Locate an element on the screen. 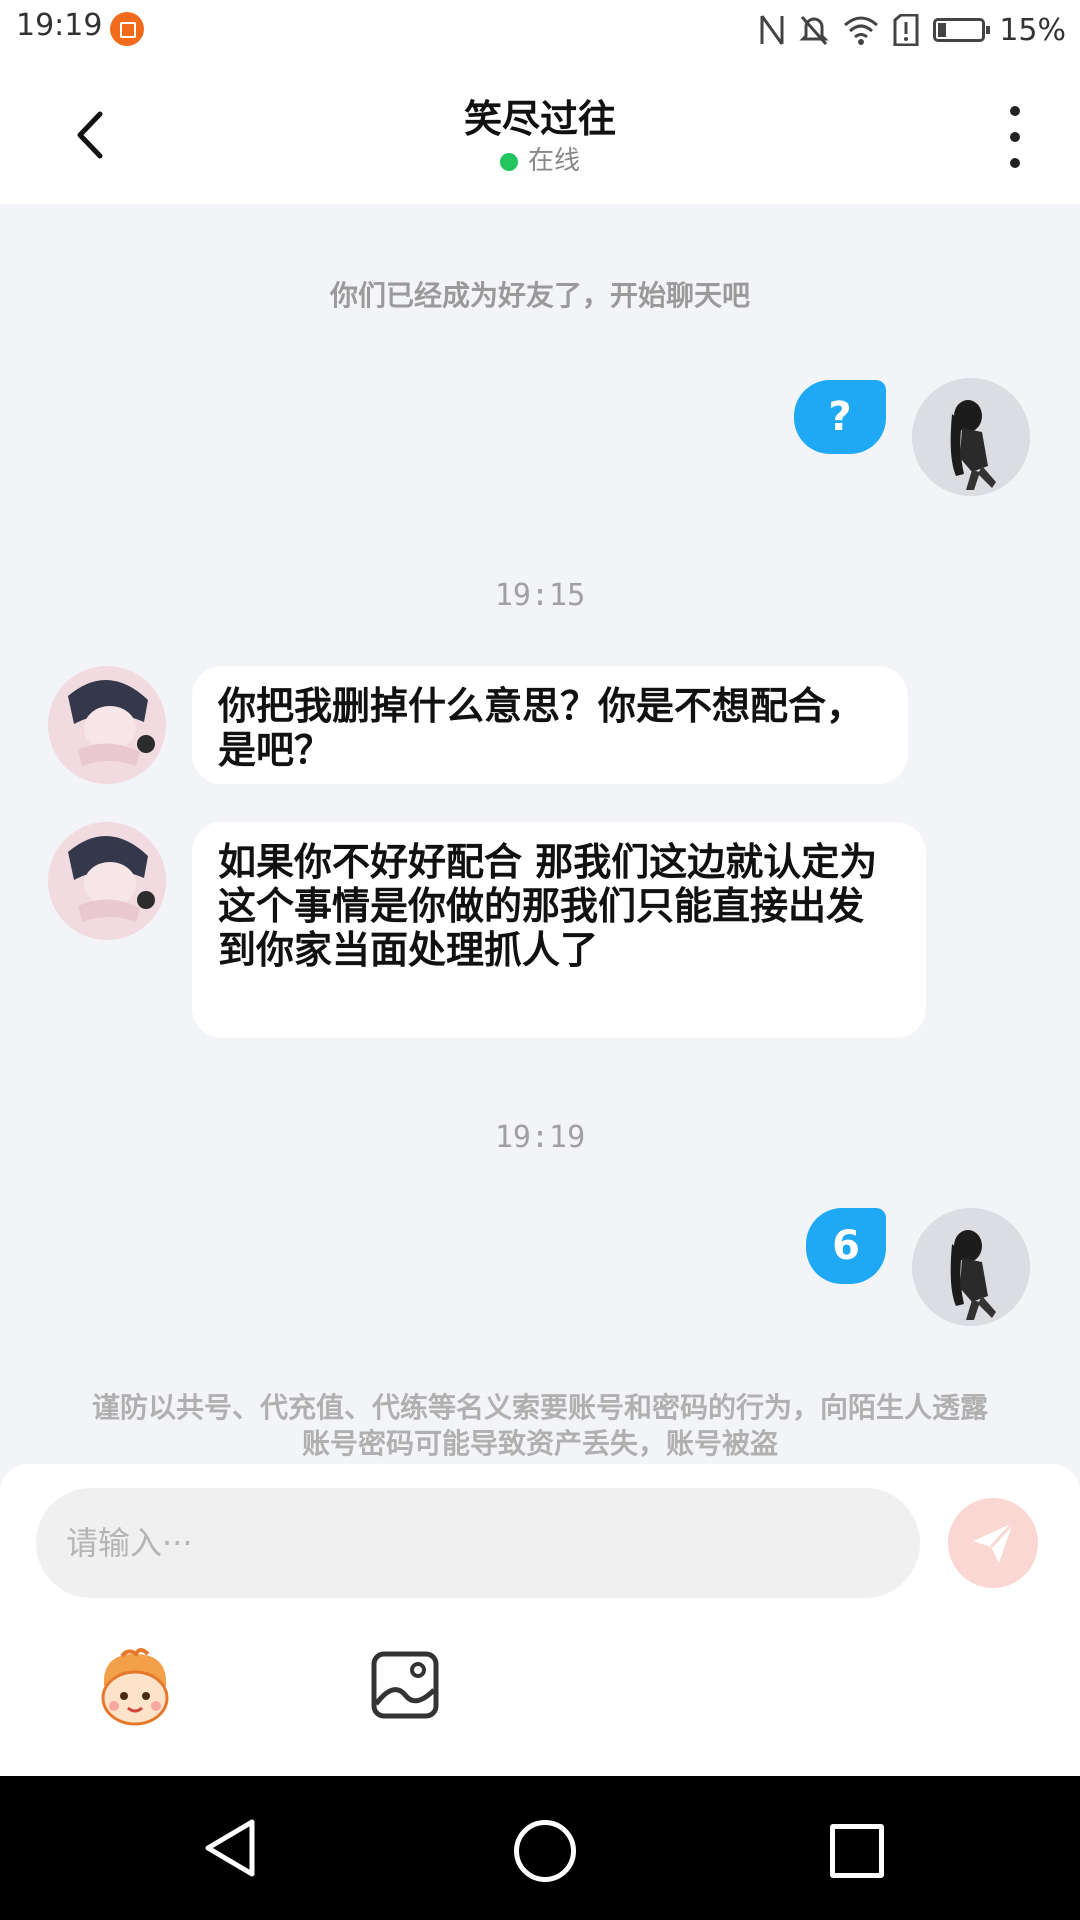  friend-added-note: 你们已经成为好友了，开始聊天吧 is located at coordinates (539, 295).